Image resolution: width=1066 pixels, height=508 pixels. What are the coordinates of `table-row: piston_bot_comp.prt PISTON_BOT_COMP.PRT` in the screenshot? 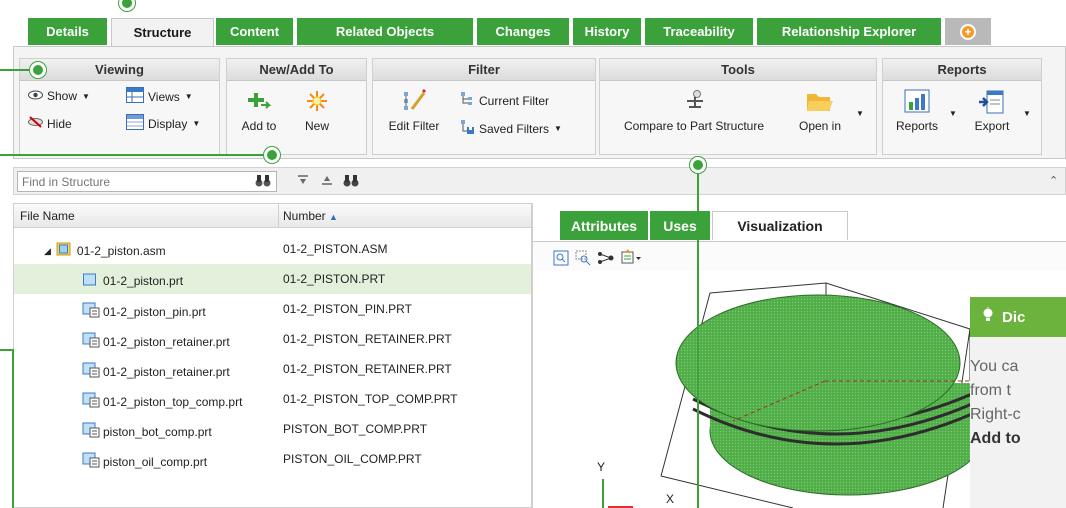 It's located at (272, 429).